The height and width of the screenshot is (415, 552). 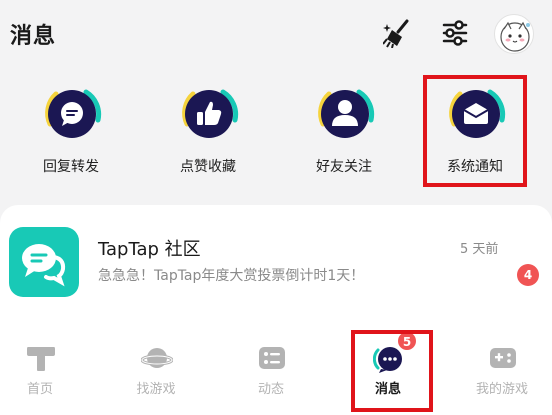 What do you see at coordinates (156, 370) in the screenshot?
I see `nav-item-find-games: 找游戏` at bounding box center [156, 370].